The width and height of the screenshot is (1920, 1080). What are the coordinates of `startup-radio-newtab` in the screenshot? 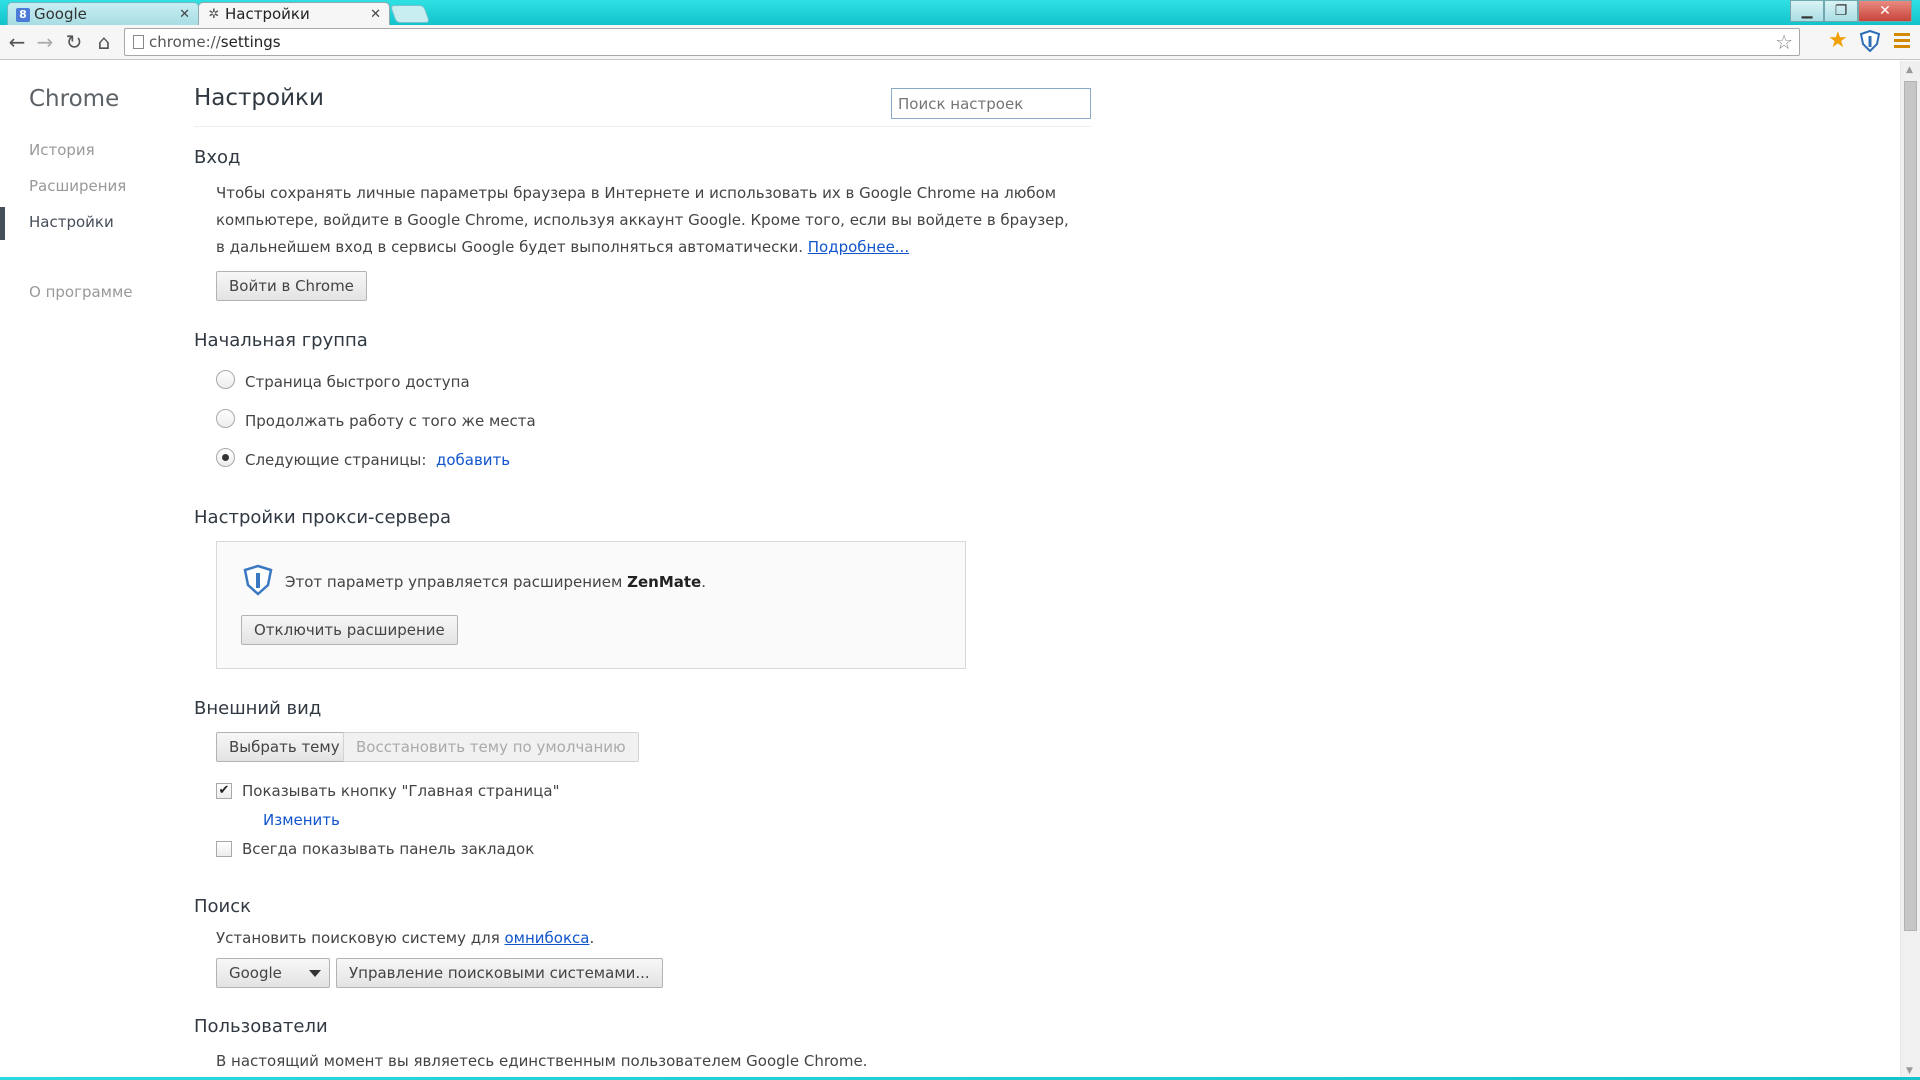 It's located at (225, 379).